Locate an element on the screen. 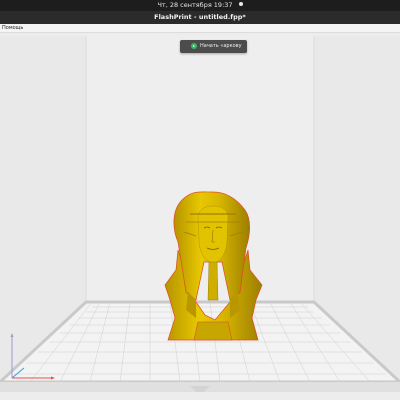  start-print-button: Начать «аркову is located at coordinates (213, 46).